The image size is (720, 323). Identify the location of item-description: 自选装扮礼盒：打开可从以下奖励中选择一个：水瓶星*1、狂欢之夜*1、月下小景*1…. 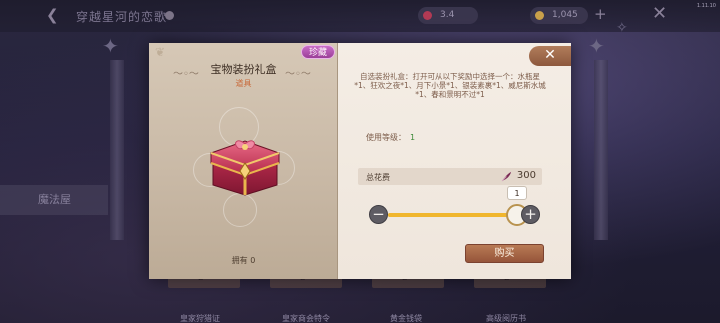
(450, 85).